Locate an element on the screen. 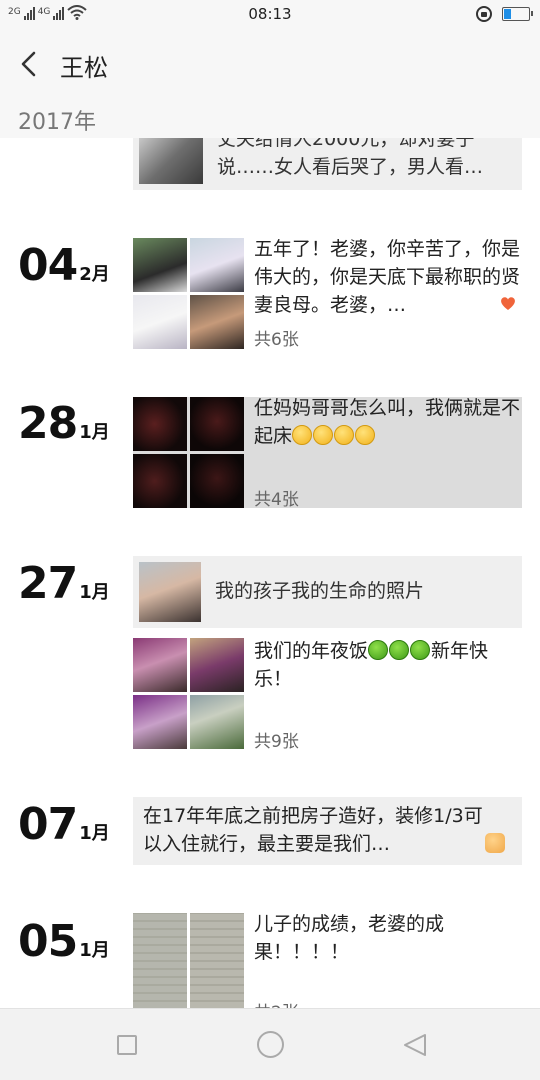 Image resolution: width=540 pixels, height=1080 pixels. recent-apps-icon is located at coordinates (127, 1045).